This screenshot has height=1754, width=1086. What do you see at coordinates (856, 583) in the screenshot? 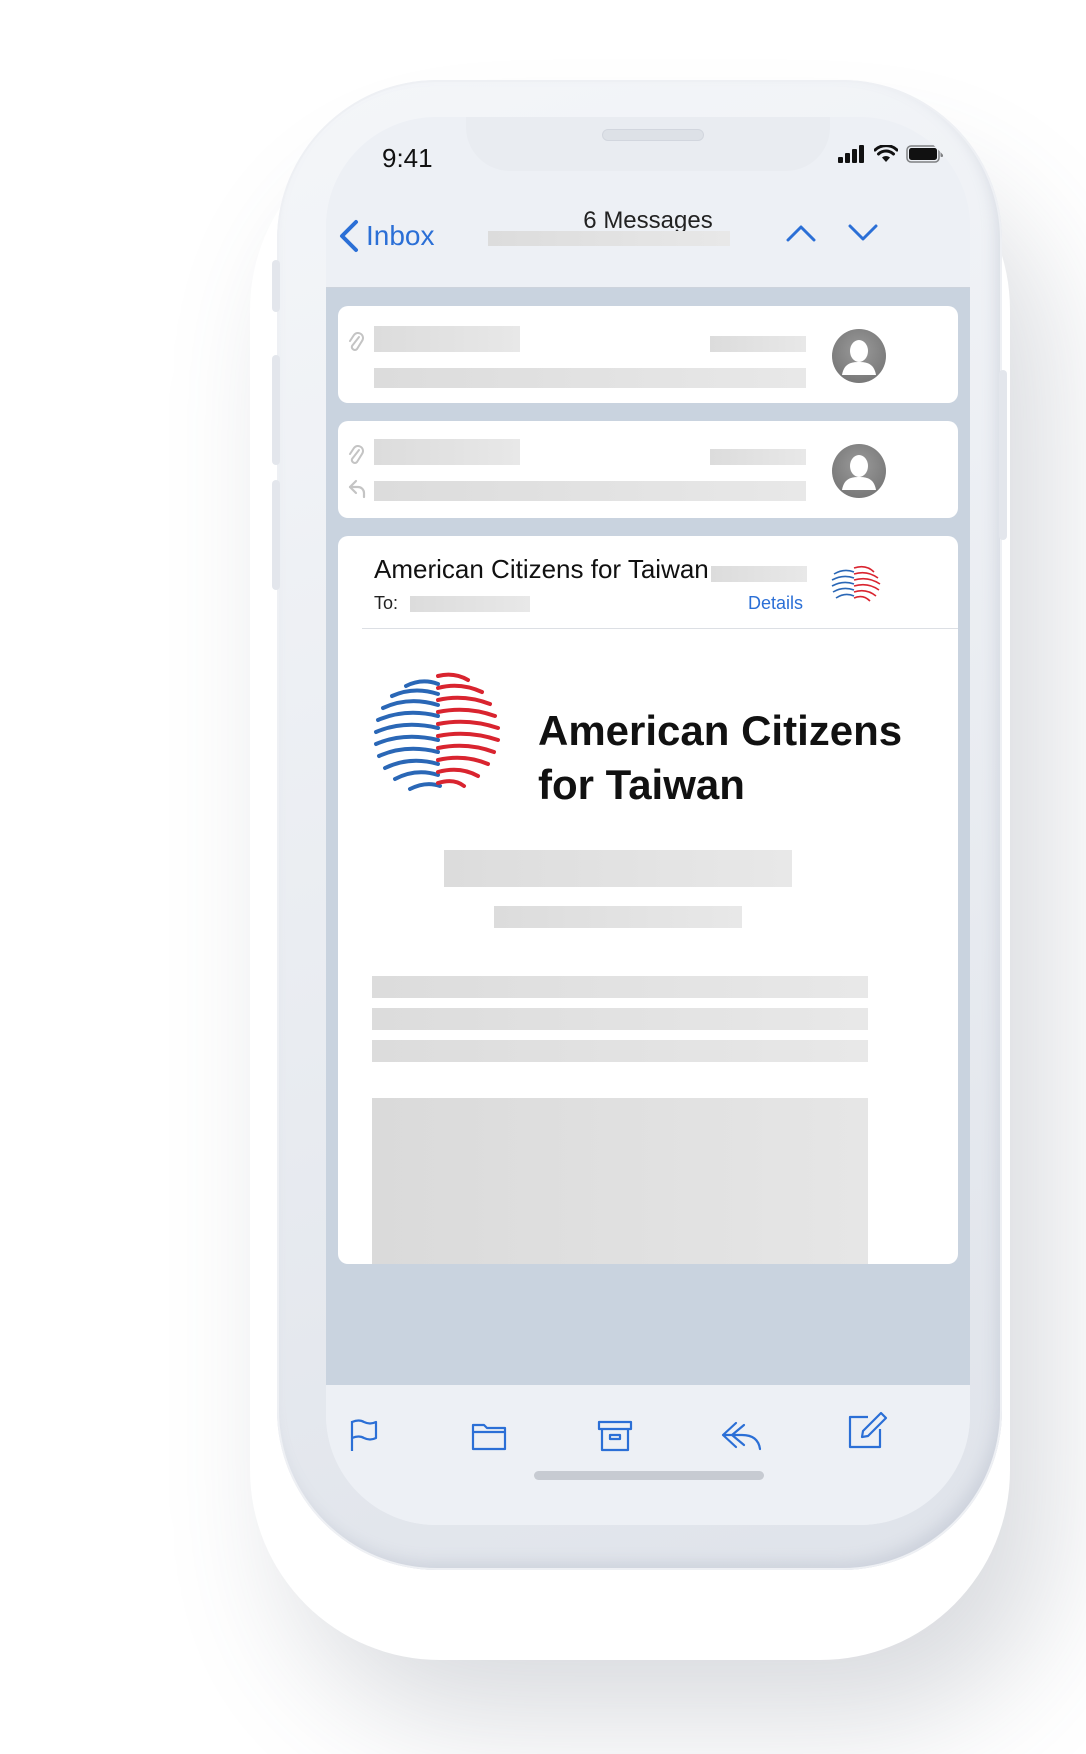
I see `sender-logo-icon` at bounding box center [856, 583].